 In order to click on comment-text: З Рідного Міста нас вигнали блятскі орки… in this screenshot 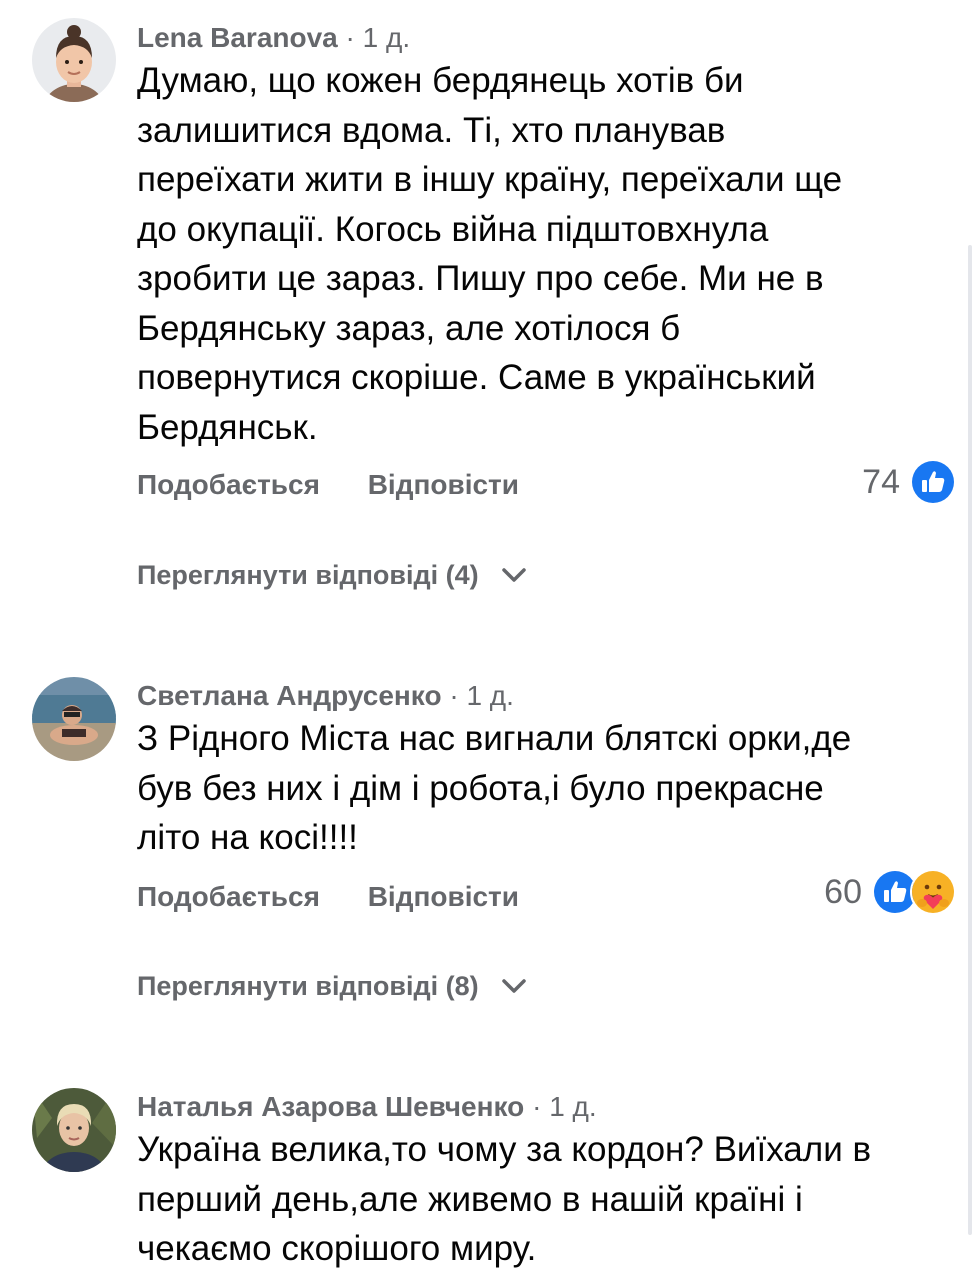, I will do `click(494, 788)`.